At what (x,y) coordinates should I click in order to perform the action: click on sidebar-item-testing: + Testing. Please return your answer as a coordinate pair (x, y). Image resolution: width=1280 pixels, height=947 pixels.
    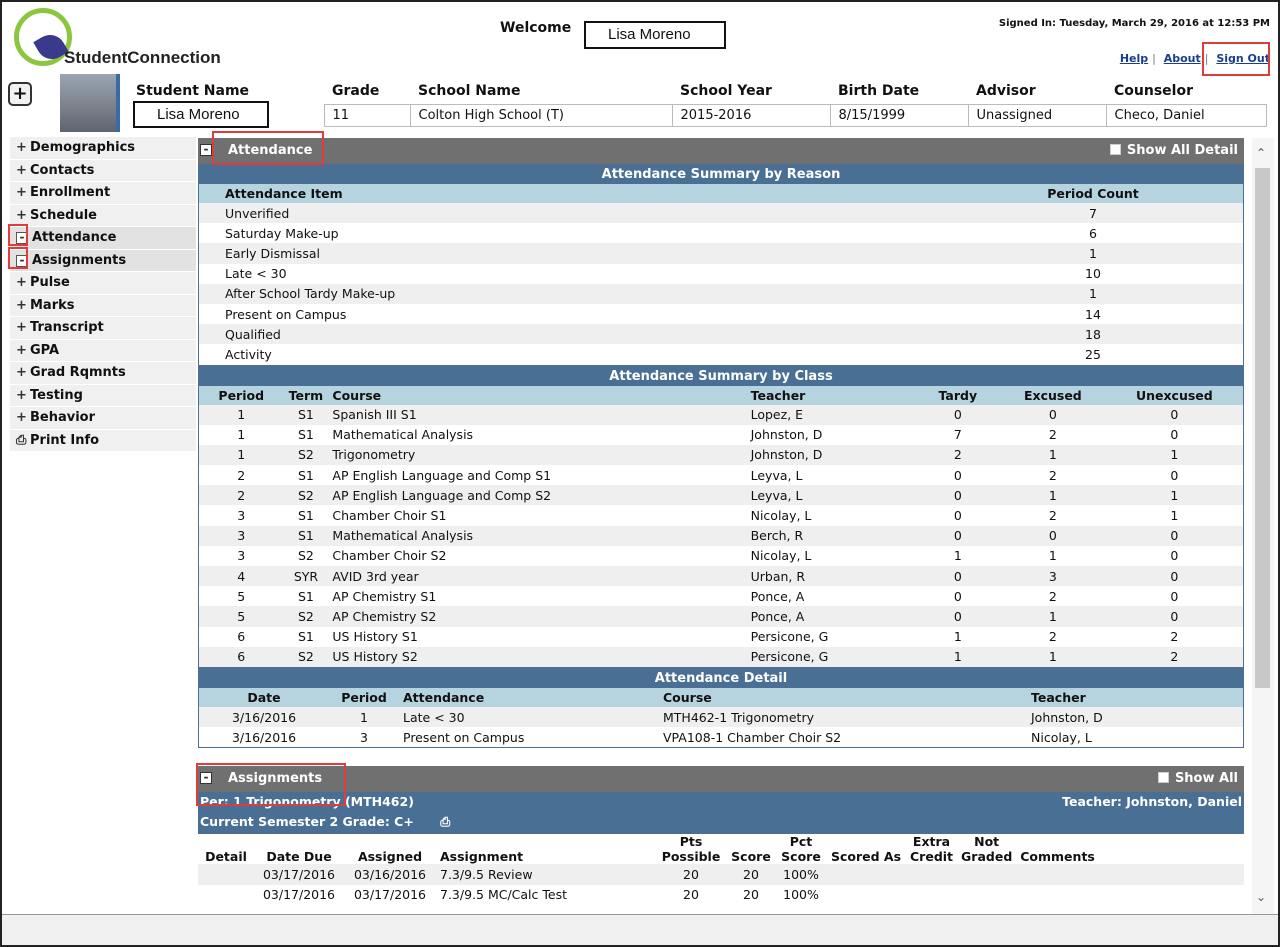
    Looking at the image, I should click on (103, 395).